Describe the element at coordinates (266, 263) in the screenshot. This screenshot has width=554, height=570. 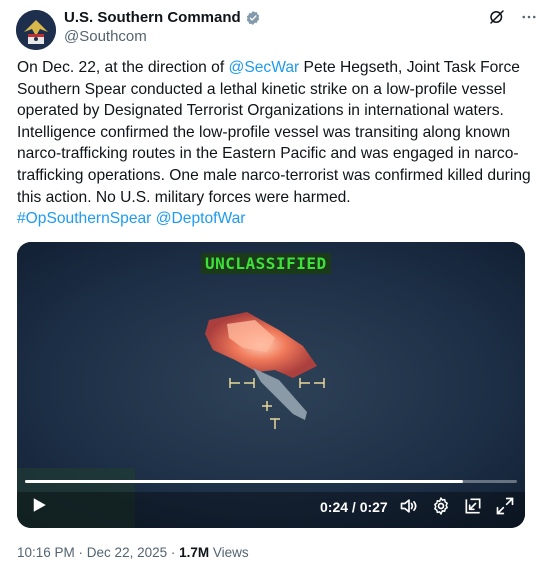
I see `unclassified-overlay-label: UNCLASSIFIED` at that location.